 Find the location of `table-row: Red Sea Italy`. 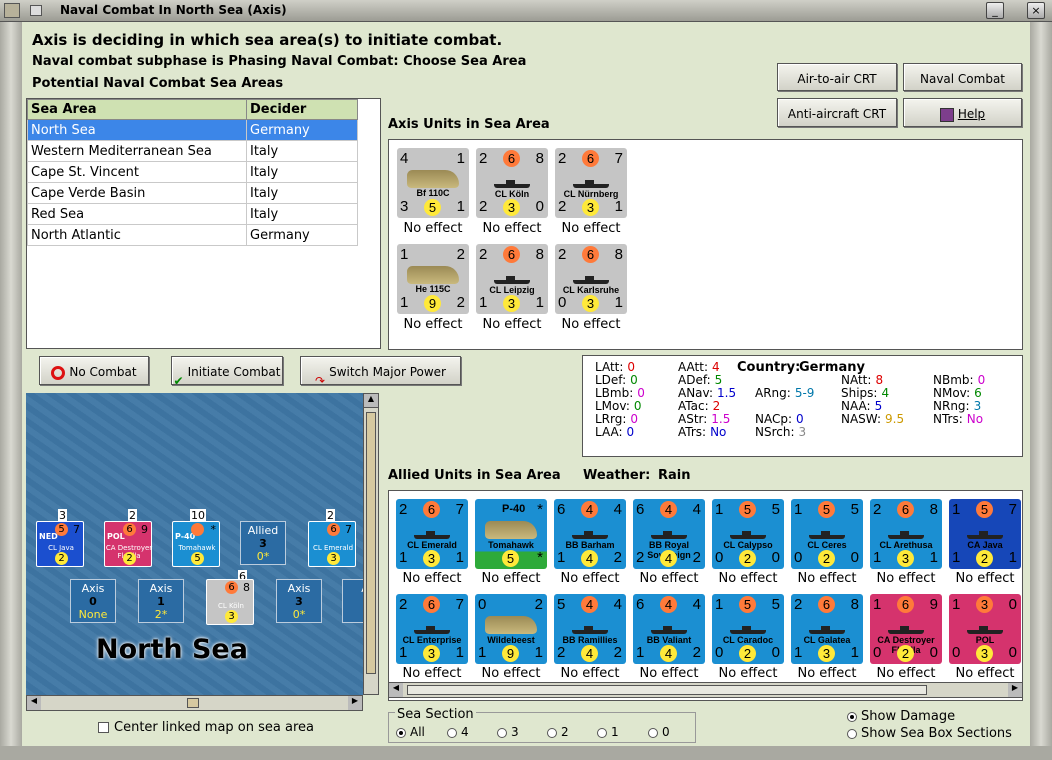

table-row: Red Sea Italy is located at coordinates (192, 214).